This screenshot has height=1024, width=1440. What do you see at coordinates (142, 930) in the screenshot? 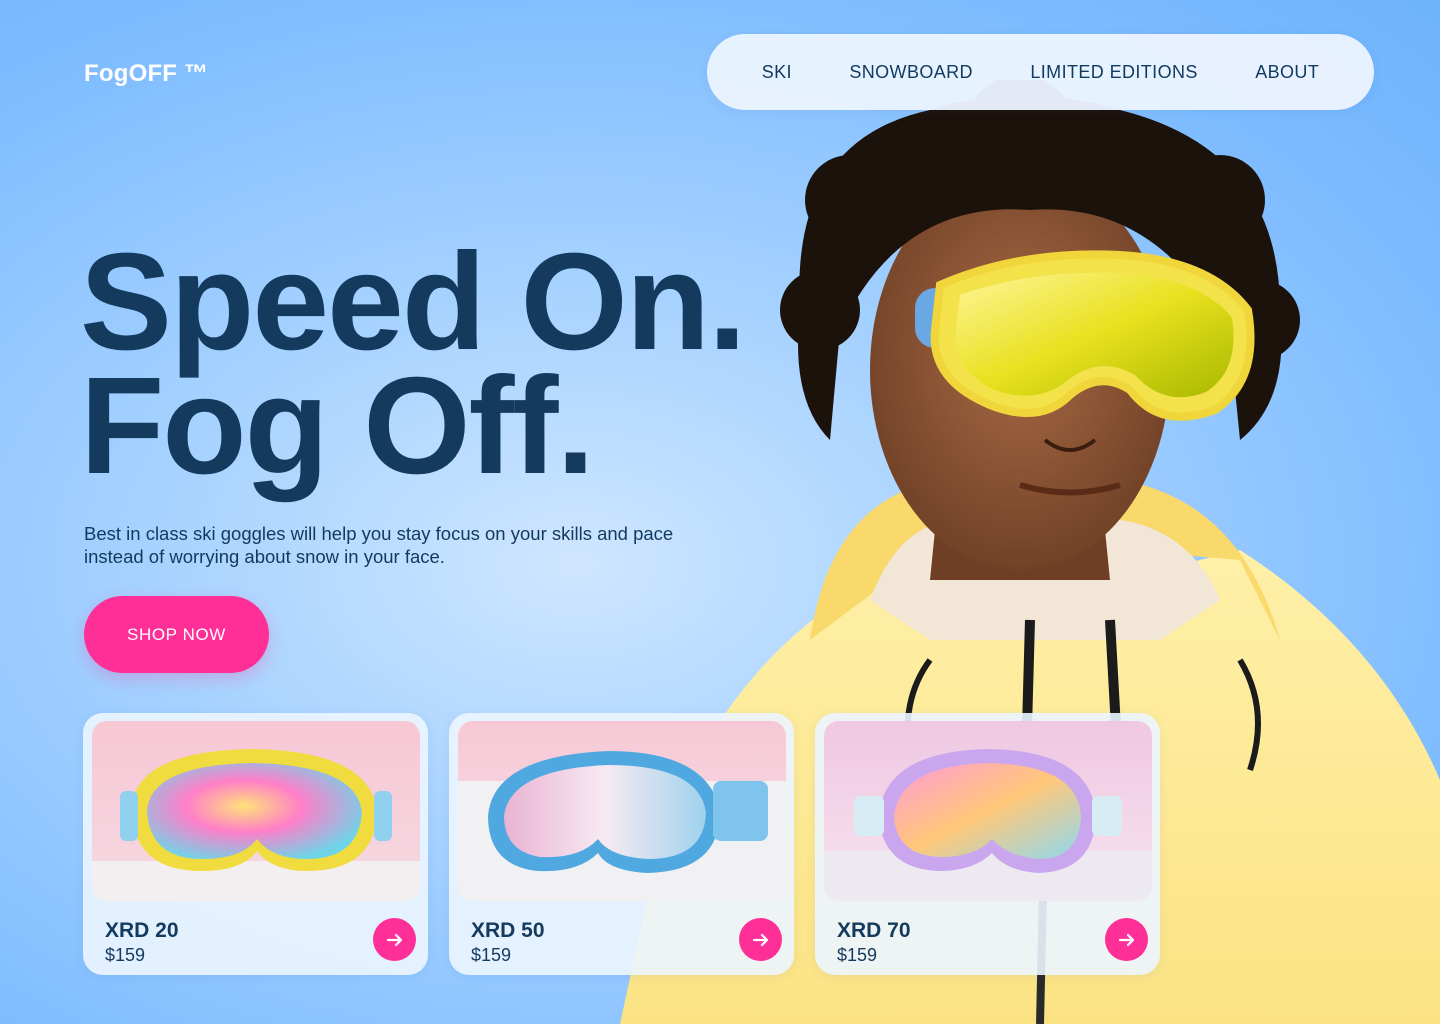
I see `product-name: XRD 20` at bounding box center [142, 930].